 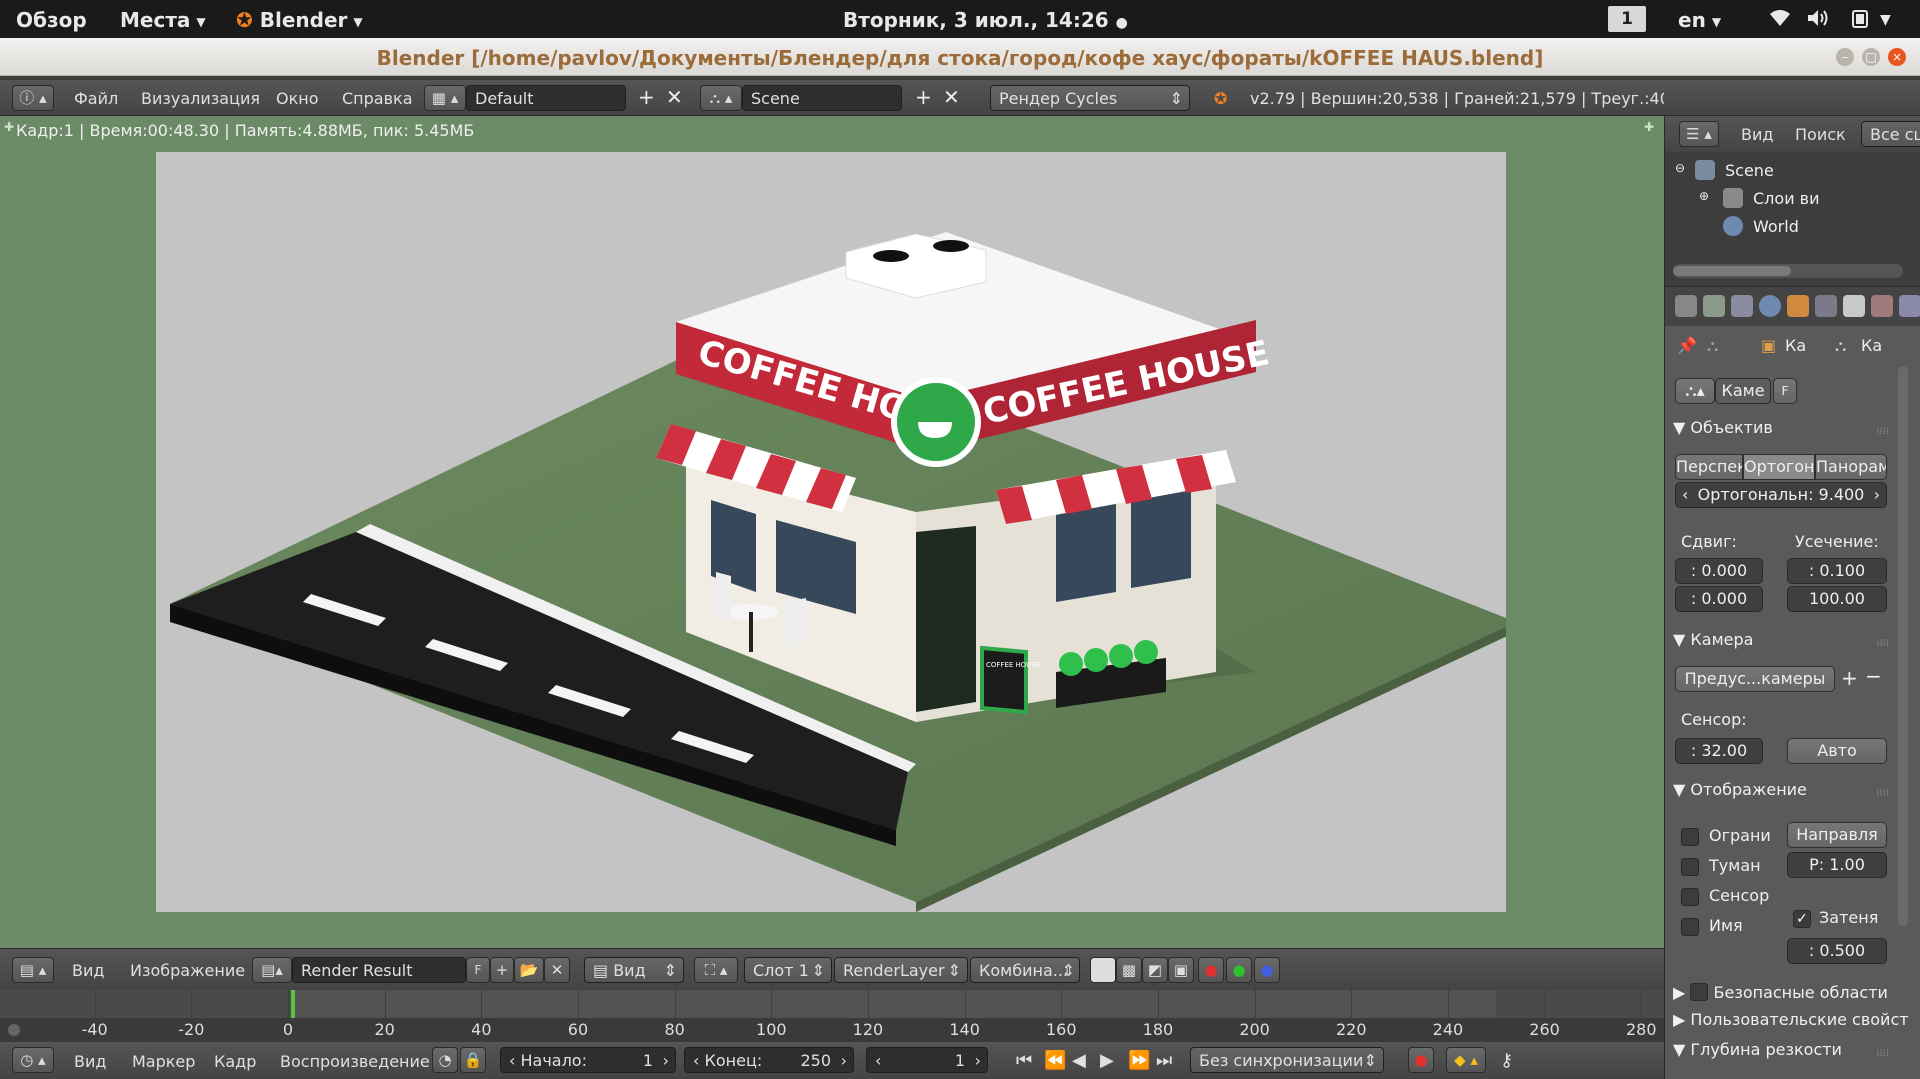 I want to click on clock: Вторник, 3 июл., 14:26 ●, so click(x=985, y=20).